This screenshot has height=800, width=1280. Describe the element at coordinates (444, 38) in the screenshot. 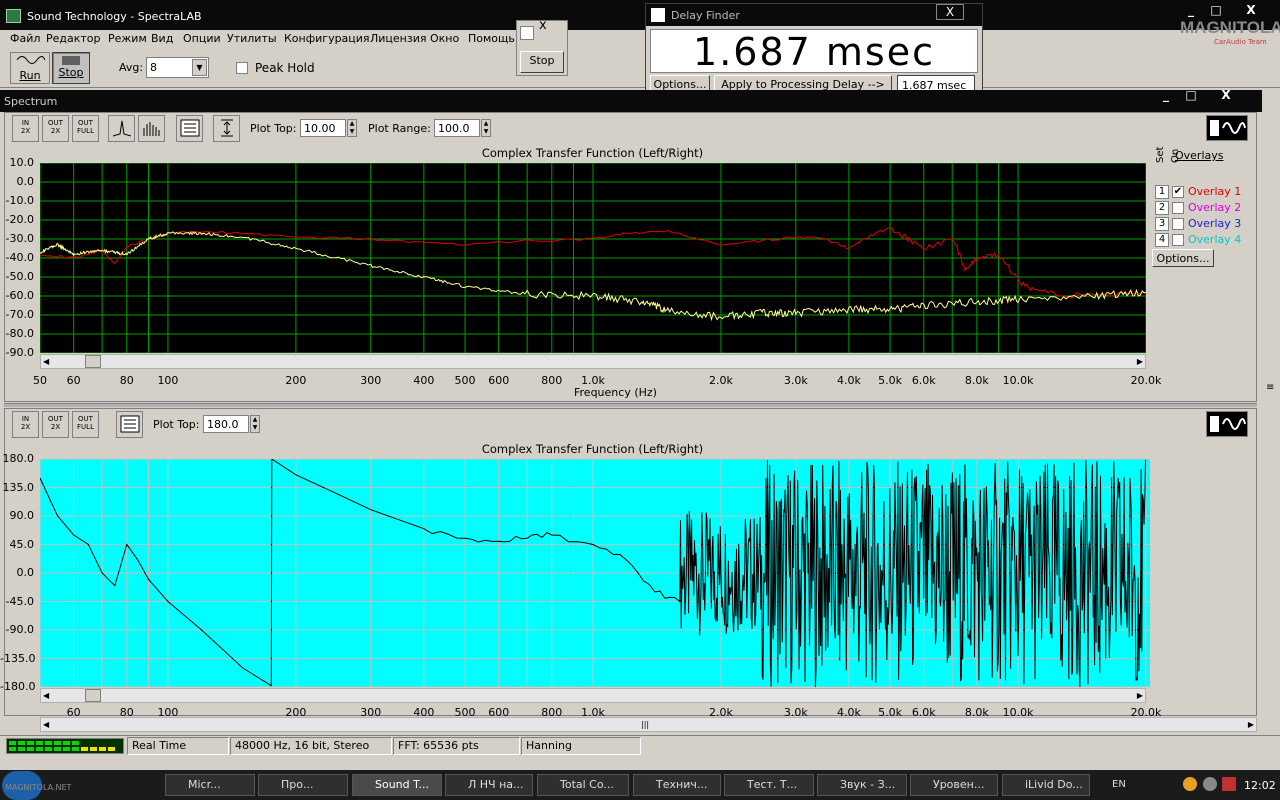

I see `menu-window: Окно` at that location.